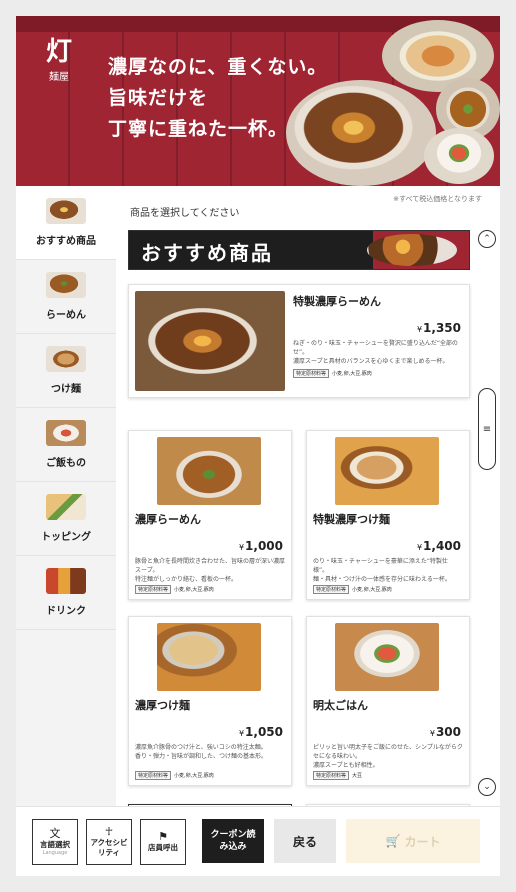 Image resolution: width=516 pixels, height=892 pixels. I want to click on tsukemen-thumb, so click(66, 359).